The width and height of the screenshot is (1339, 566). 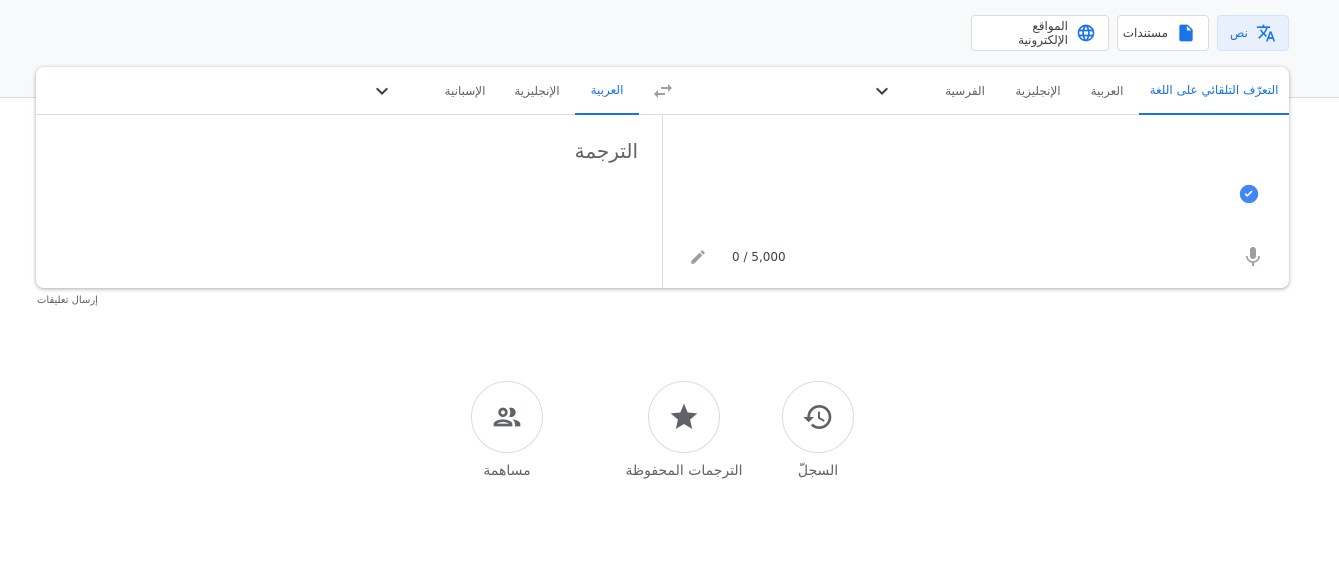 What do you see at coordinates (1186, 33) in the screenshot?
I see `document-icon` at bounding box center [1186, 33].